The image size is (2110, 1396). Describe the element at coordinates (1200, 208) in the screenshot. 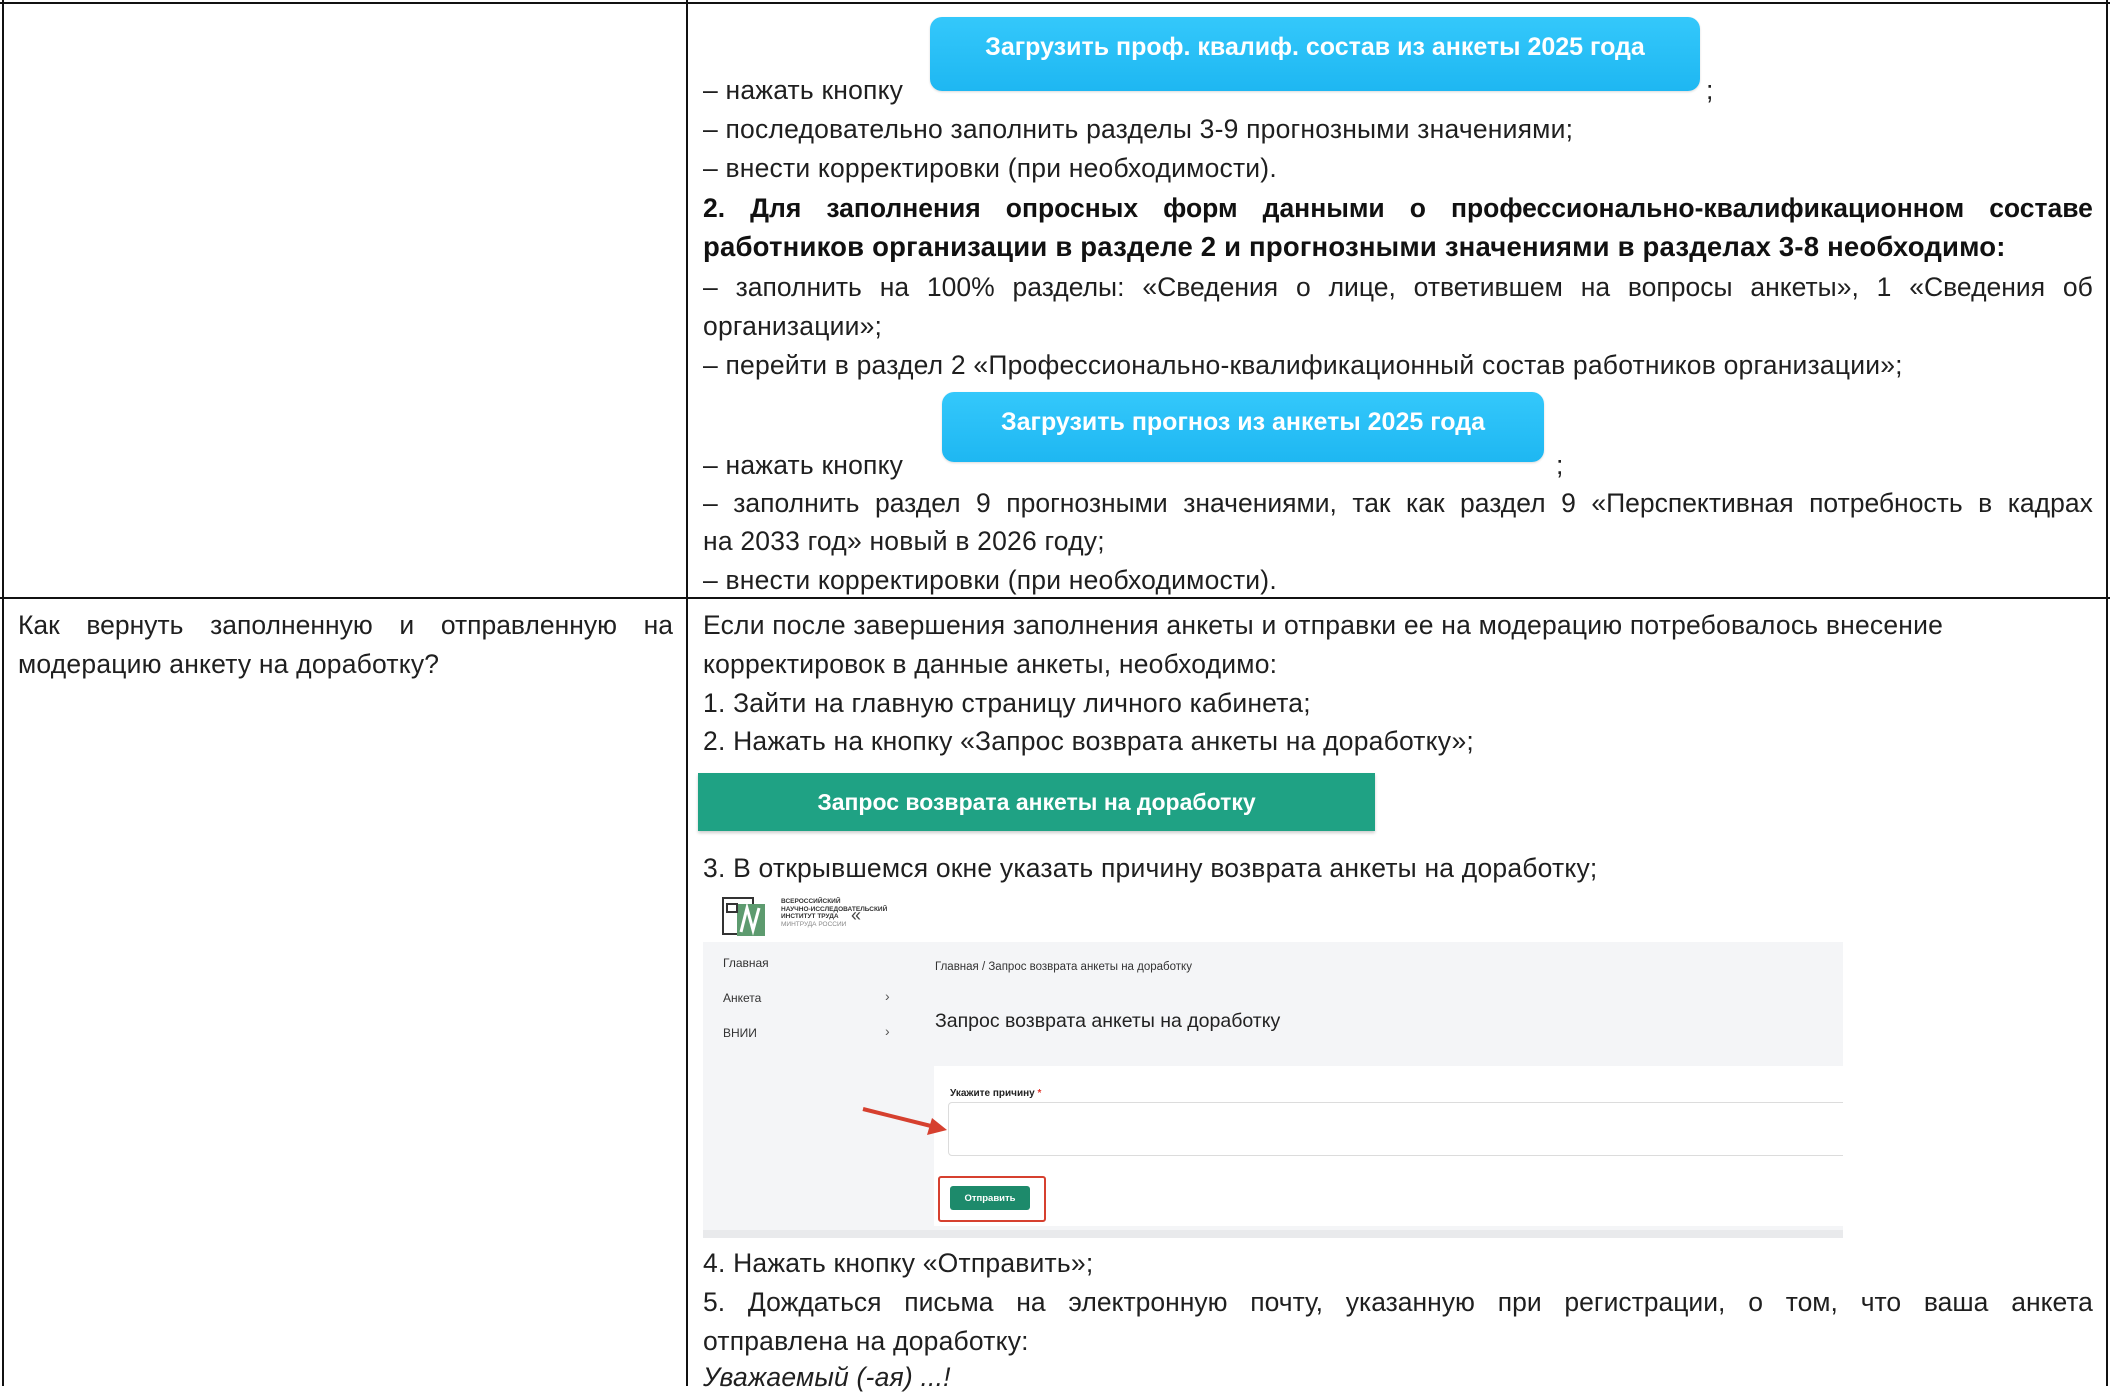

I see `word: форм` at that location.